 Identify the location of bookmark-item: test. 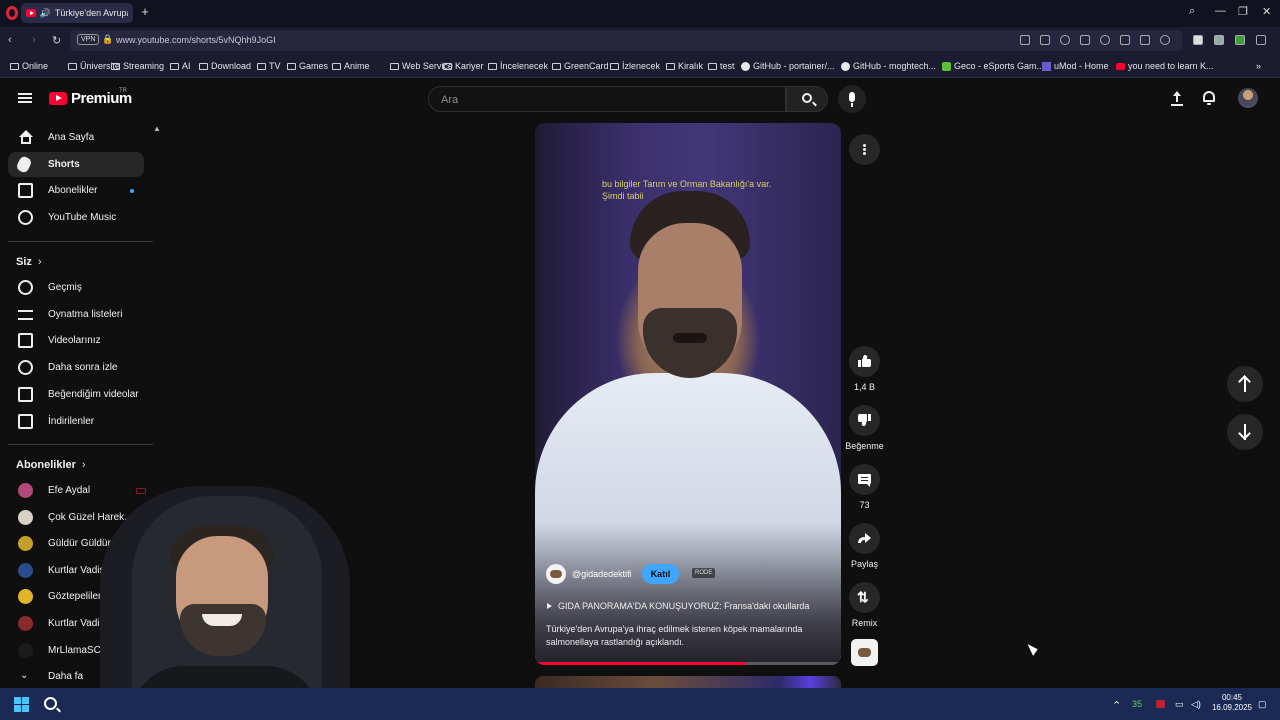
(721, 66).